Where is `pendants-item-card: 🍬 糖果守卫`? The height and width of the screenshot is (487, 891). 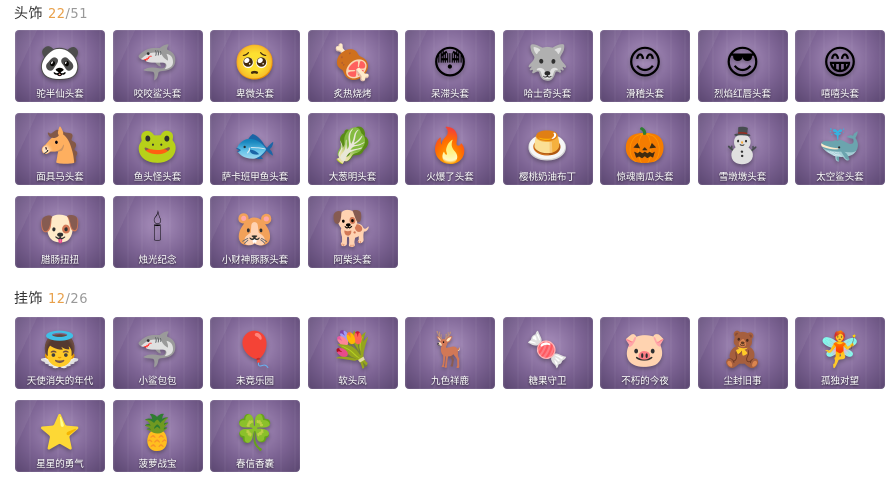 pendants-item-card: 🍬 糖果守卫 is located at coordinates (547, 353).